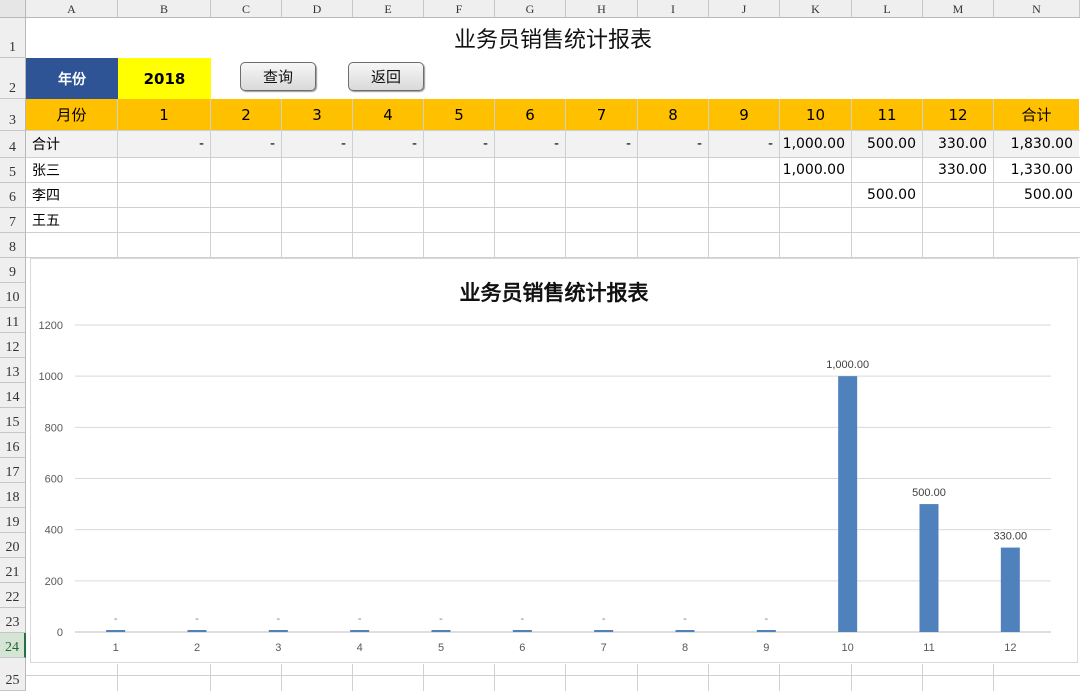 The width and height of the screenshot is (1080, 691). Describe the element at coordinates (388, 114) in the screenshot. I see `table-header-cell: 4` at that location.